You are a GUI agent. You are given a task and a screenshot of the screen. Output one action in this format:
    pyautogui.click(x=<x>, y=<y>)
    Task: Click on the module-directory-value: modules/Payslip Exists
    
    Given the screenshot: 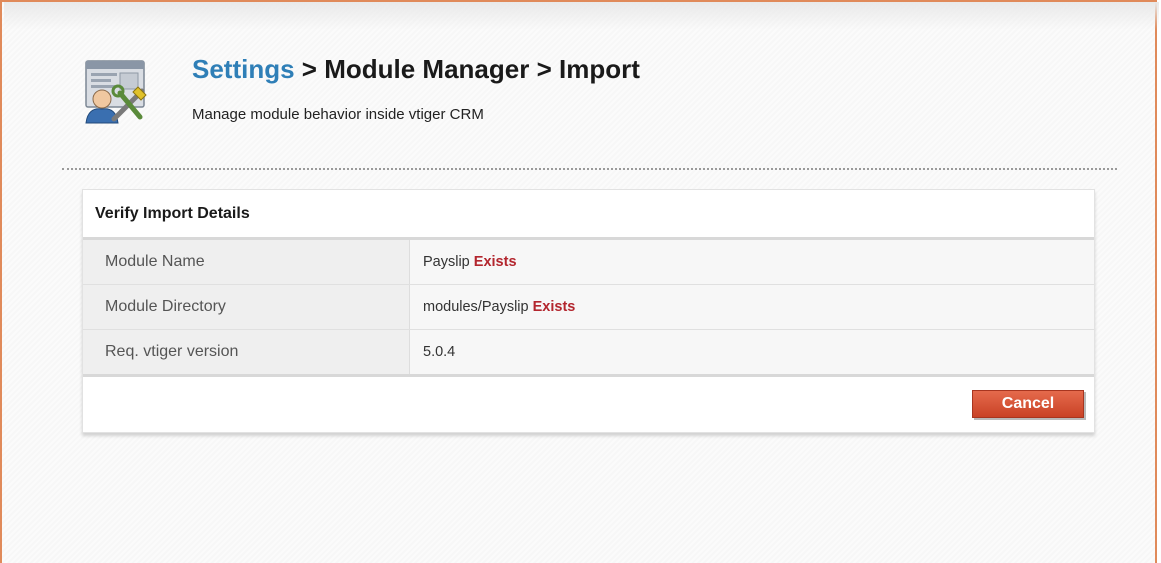 What is the action you would take?
    pyautogui.click(x=752, y=307)
    